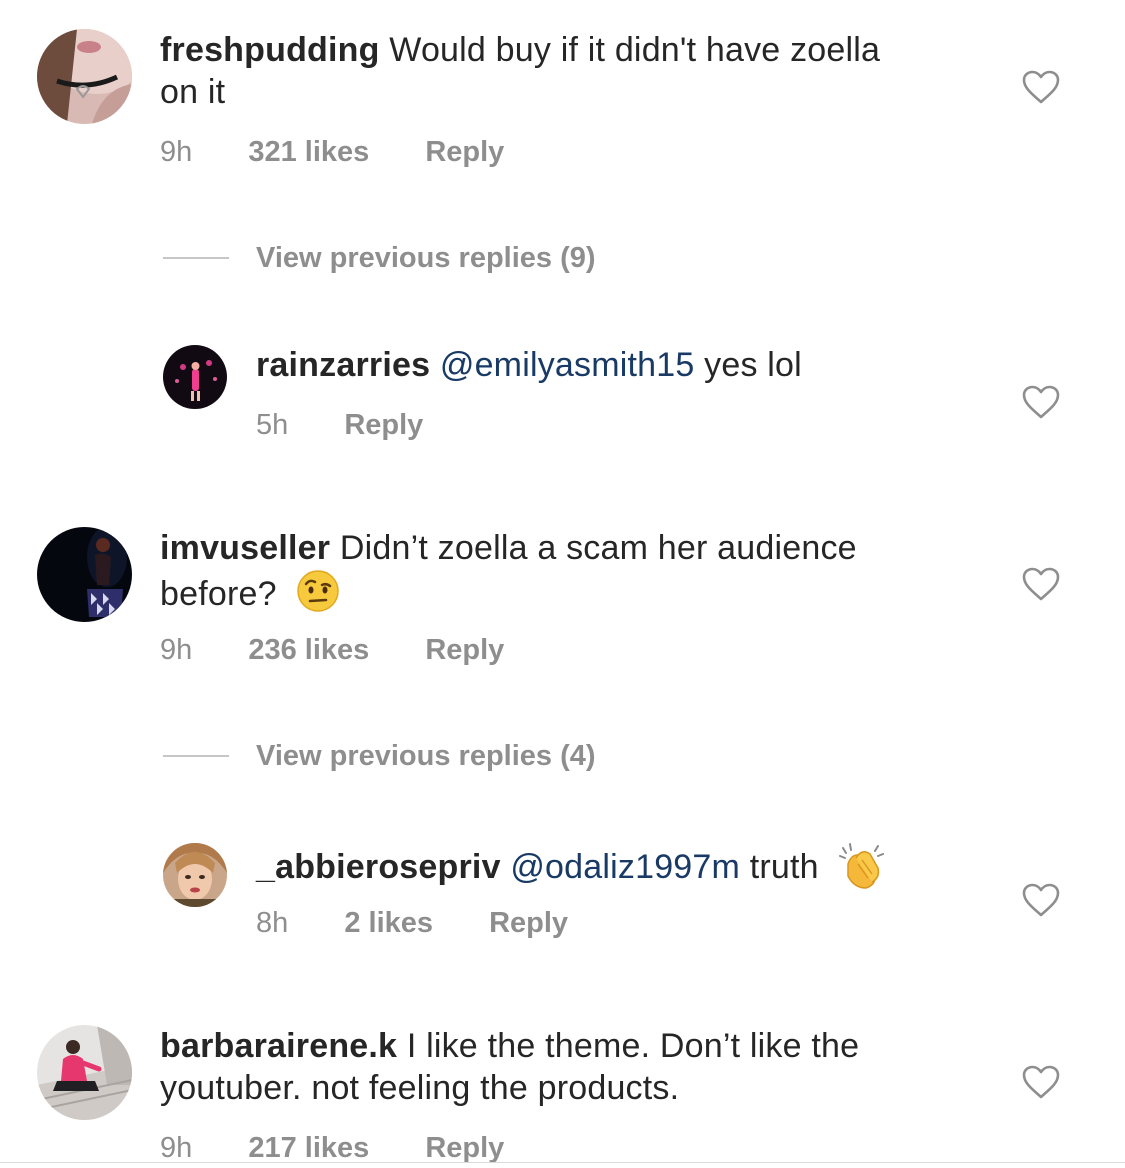  I want to click on comment-meta: 9h 217 likes Reply, so click(332, 1148).